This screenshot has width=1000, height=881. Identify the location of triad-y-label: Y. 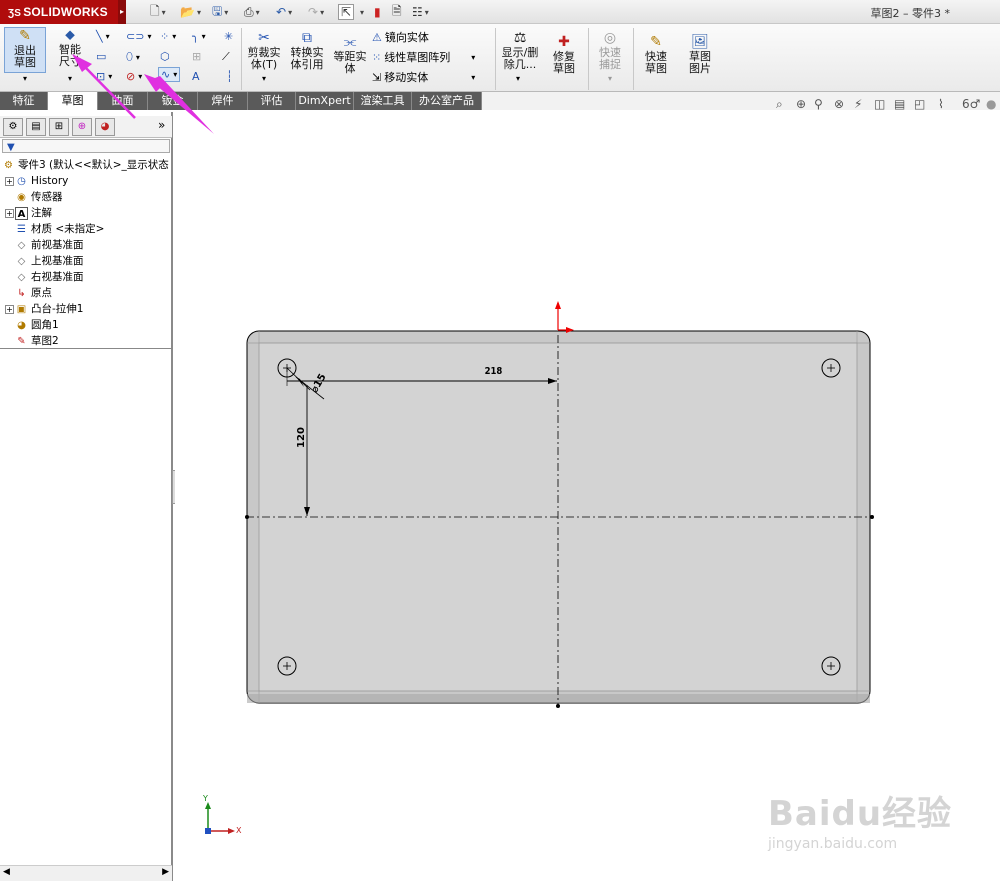
(205, 798).